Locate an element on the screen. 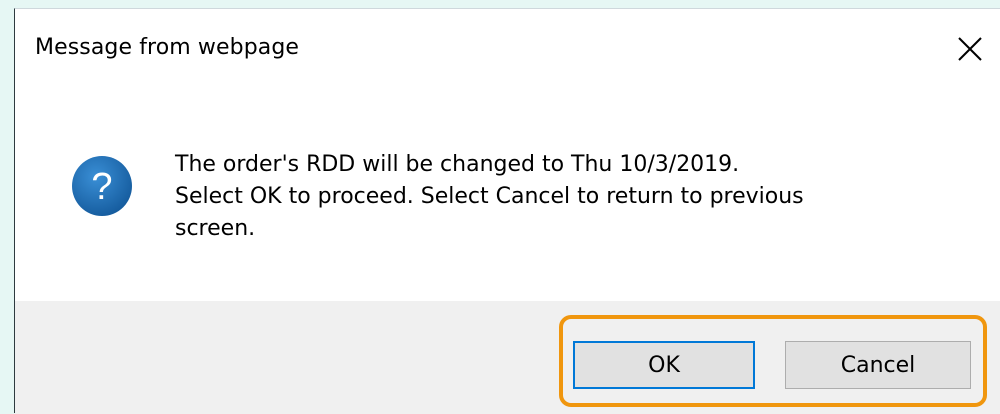 This screenshot has height=414, width=1000. close-icon is located at coordinates (970, 49).